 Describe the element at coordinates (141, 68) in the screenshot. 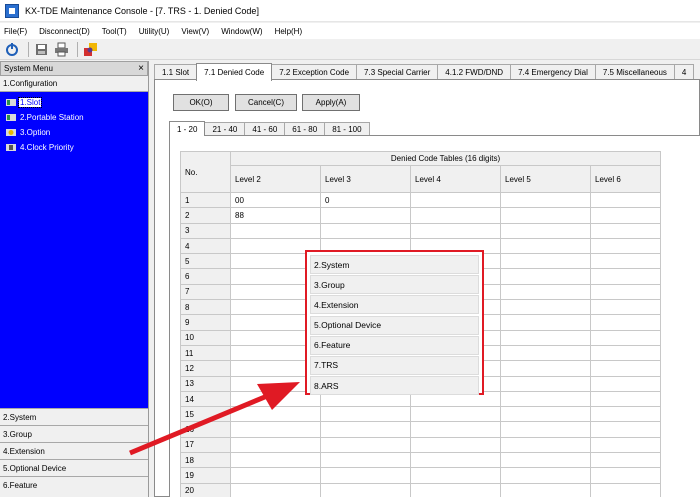

I see `close-icon: ×` at that location.